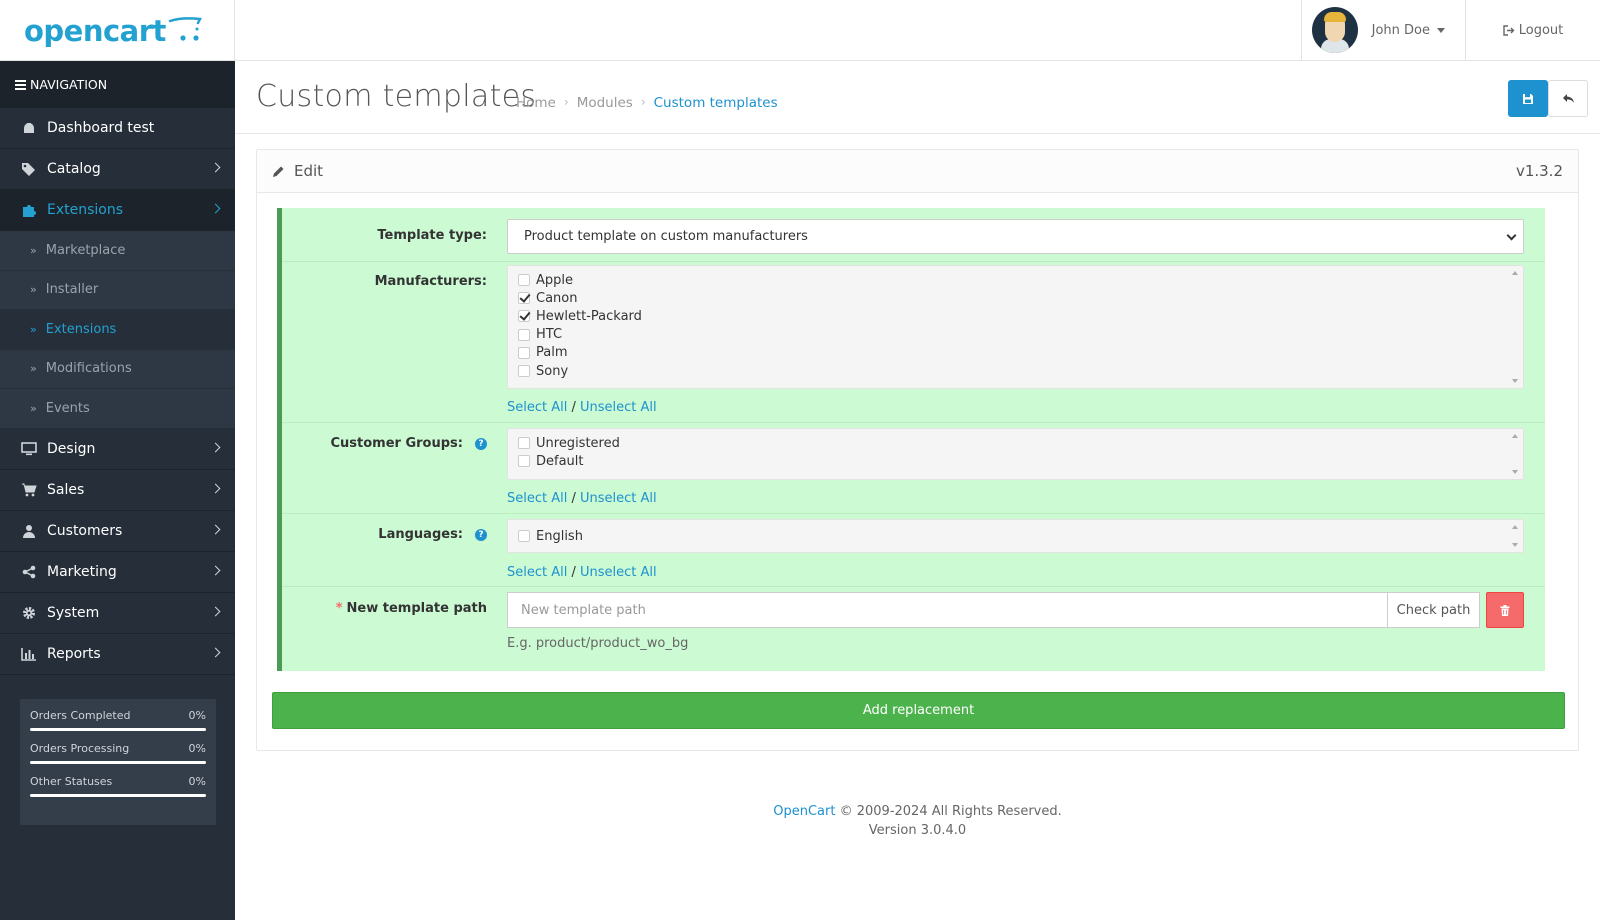  I want to click on breadcrumb-current: Custom templates, so click(716, 103).